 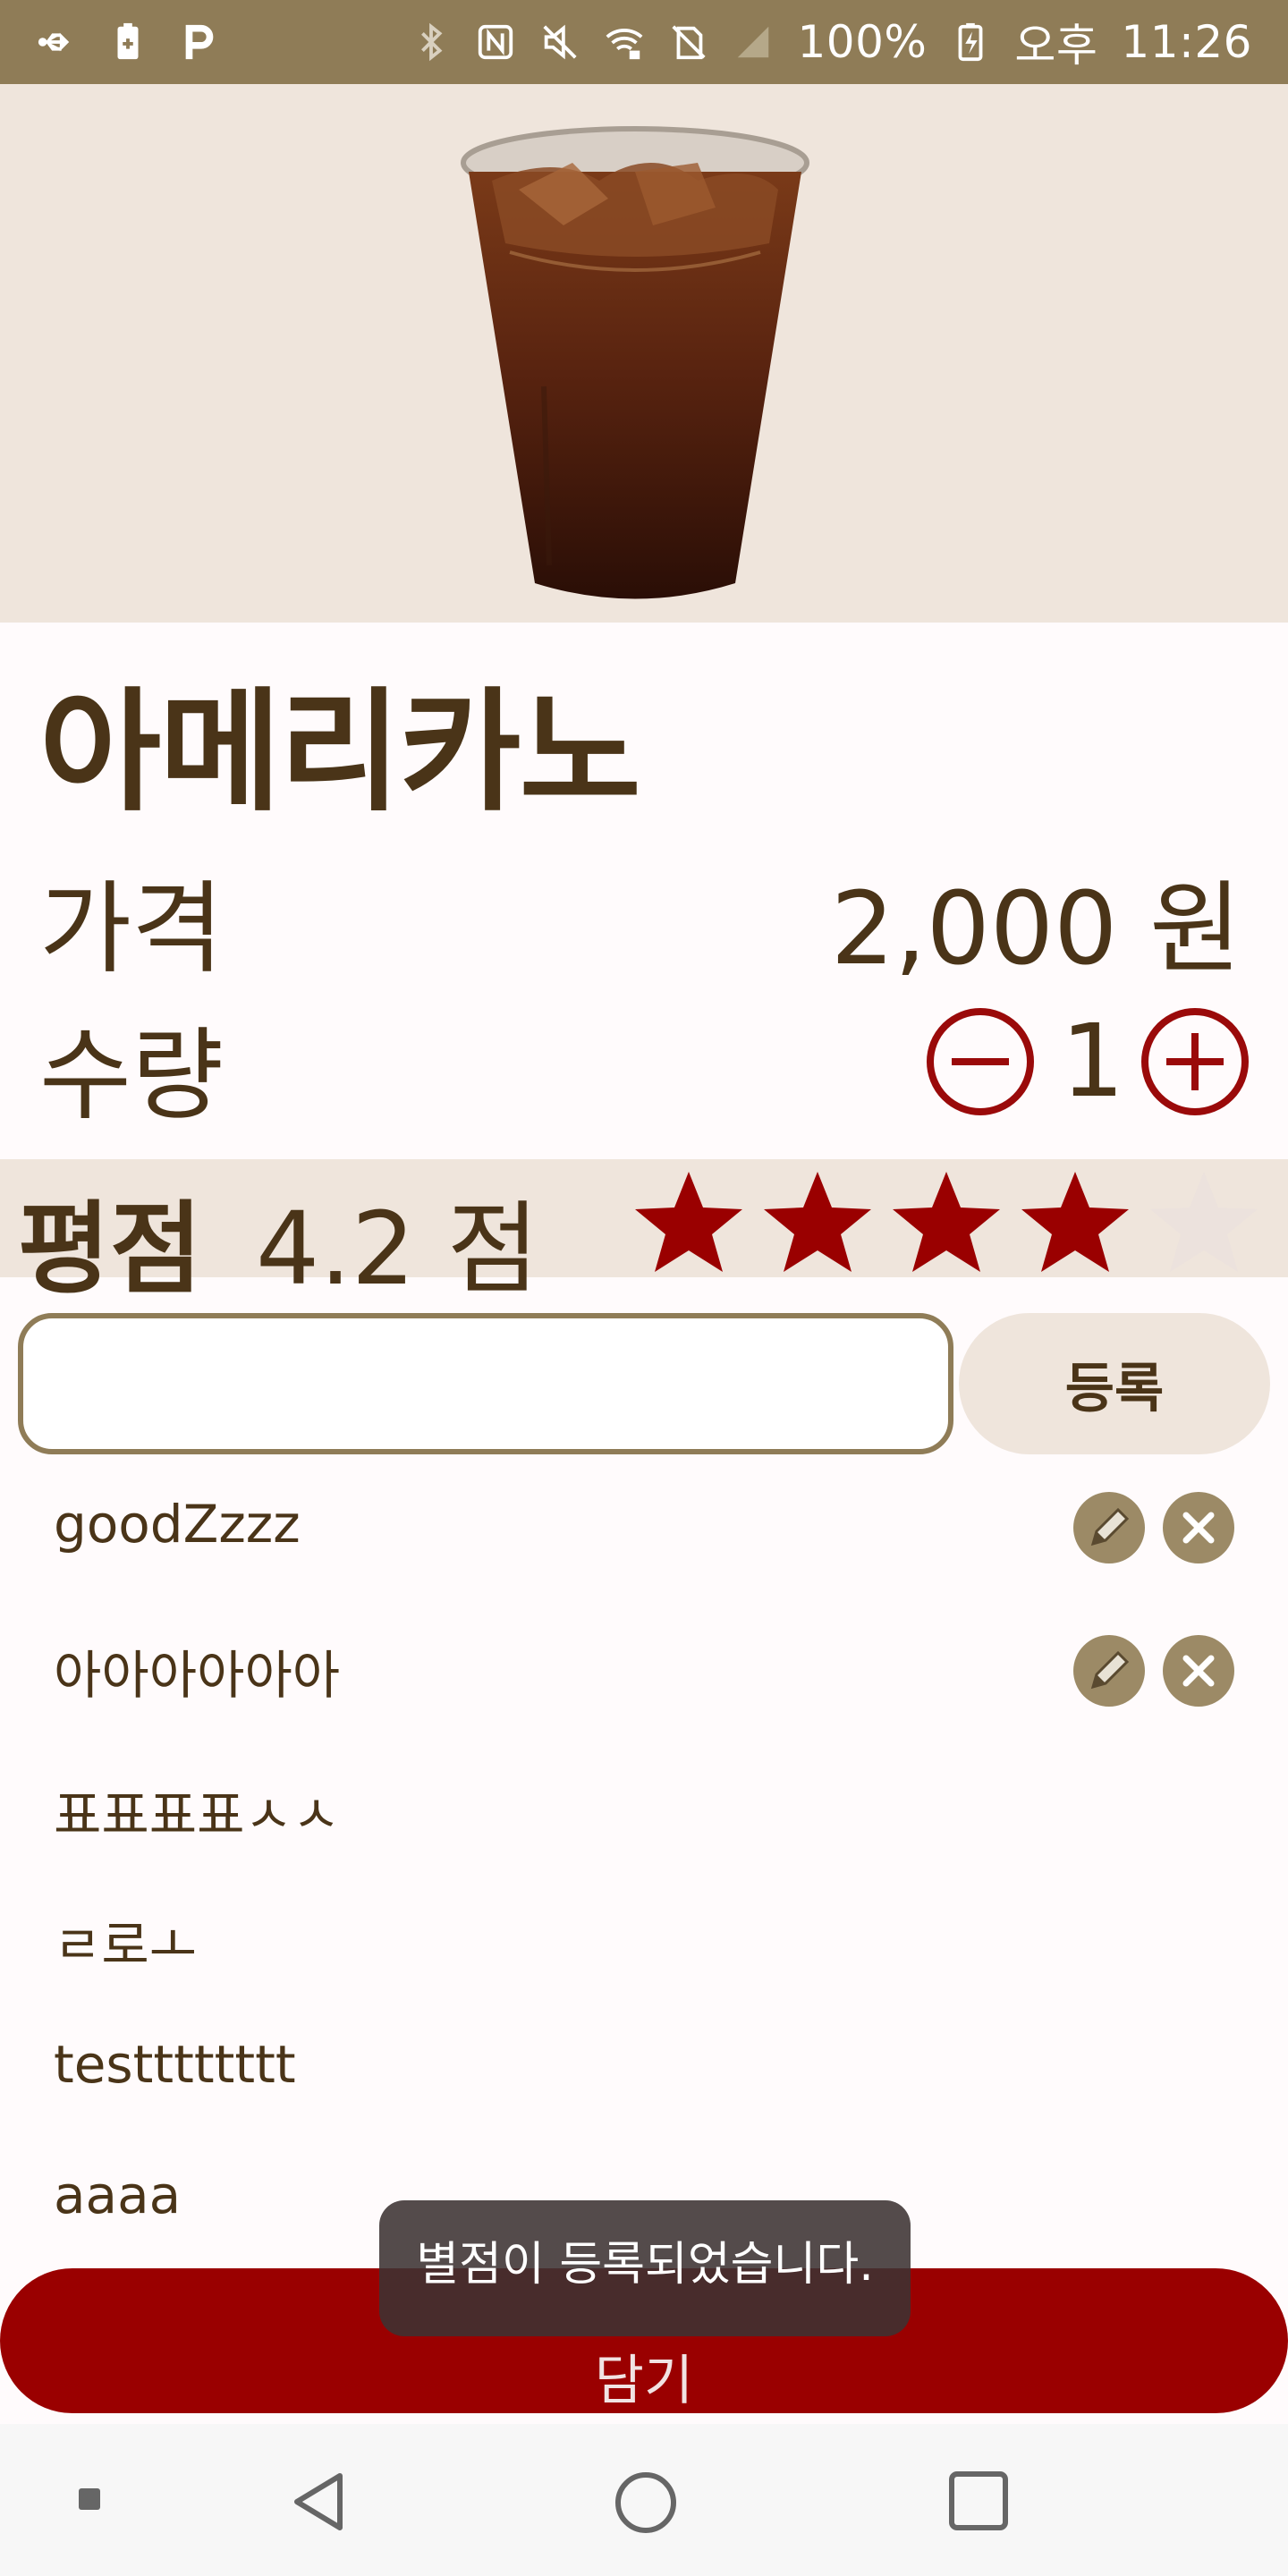 What do you see at coordinates (495, 42) in the screenshot?
I see `nfc-icon` at bounding box center [495, 42].